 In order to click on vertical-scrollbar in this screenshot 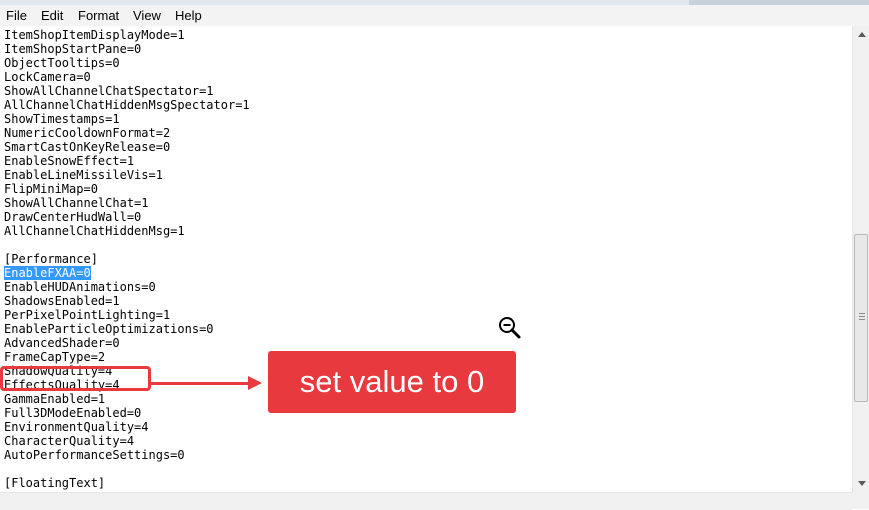, I will do `click(860, 259)`.